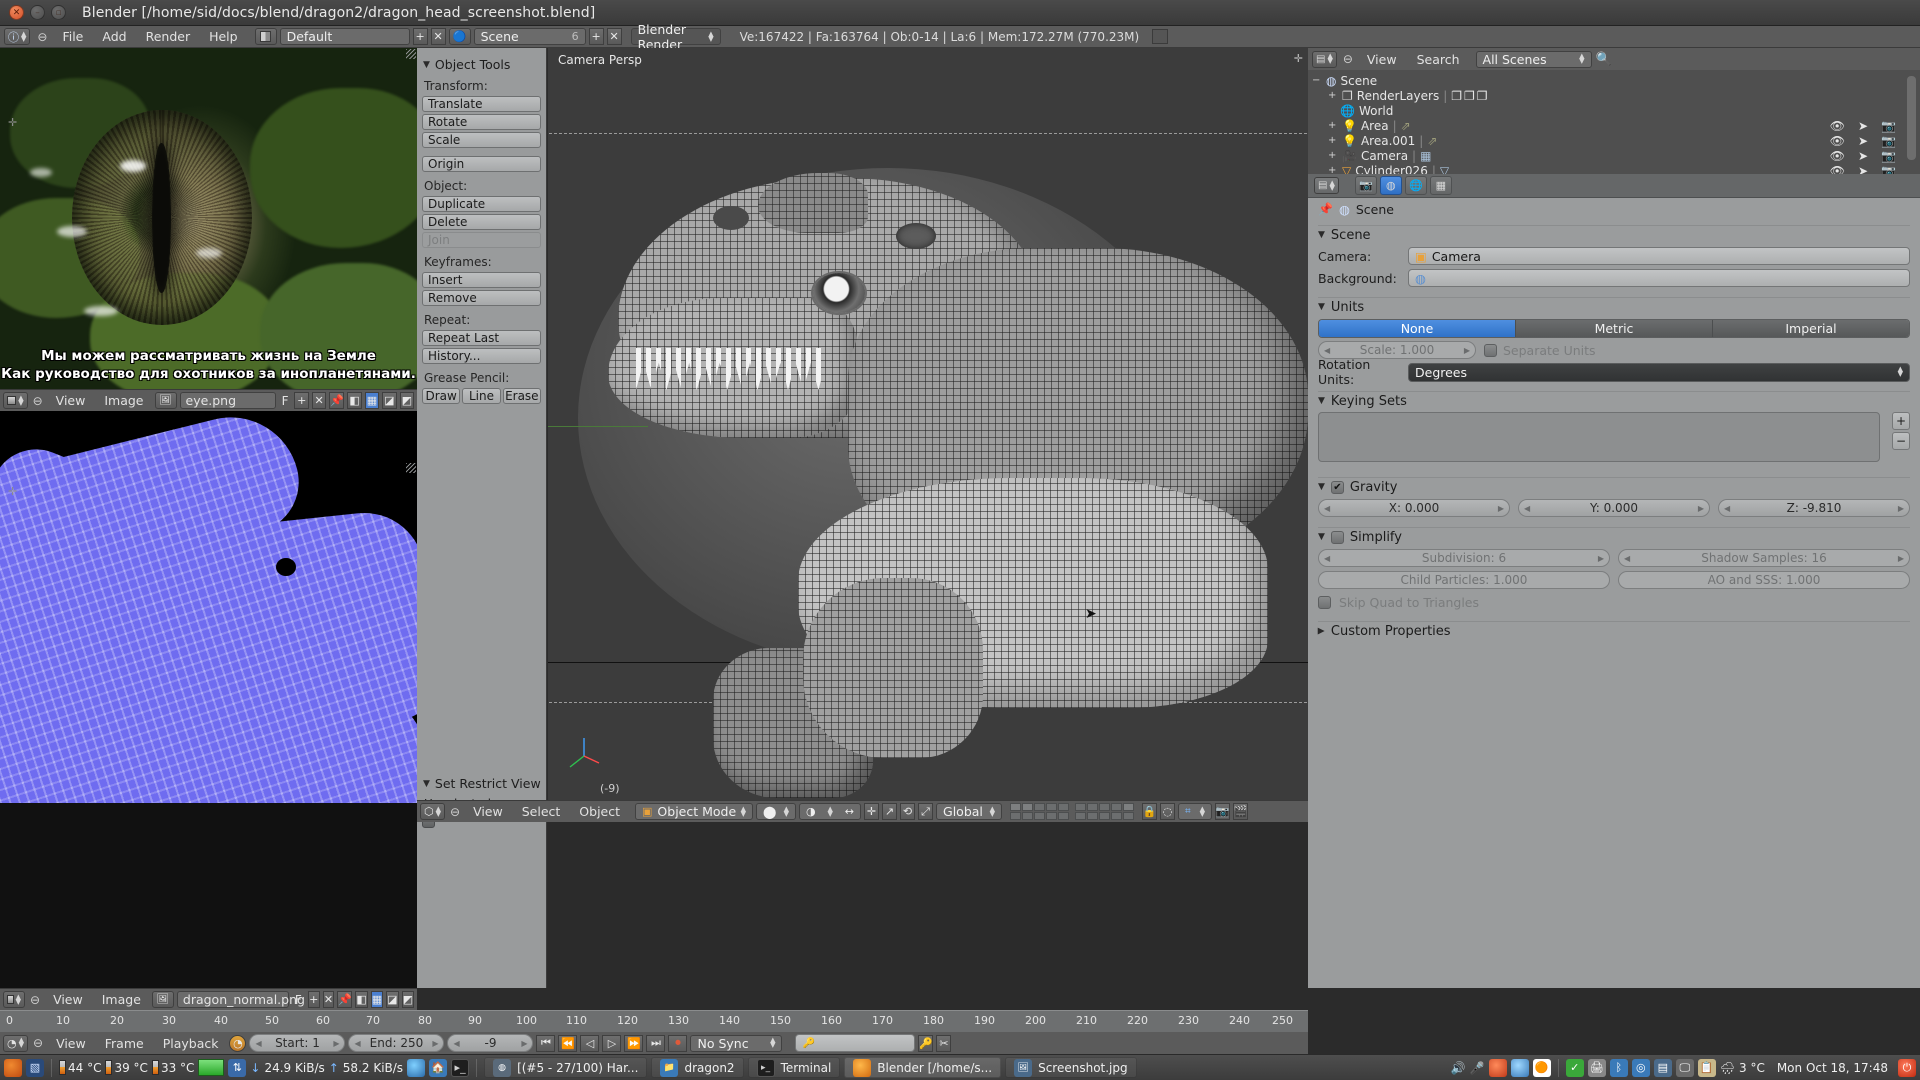  Describe the element at coordinates (223, 36) in the screenshot. I see `menu-help: Help` at that location.